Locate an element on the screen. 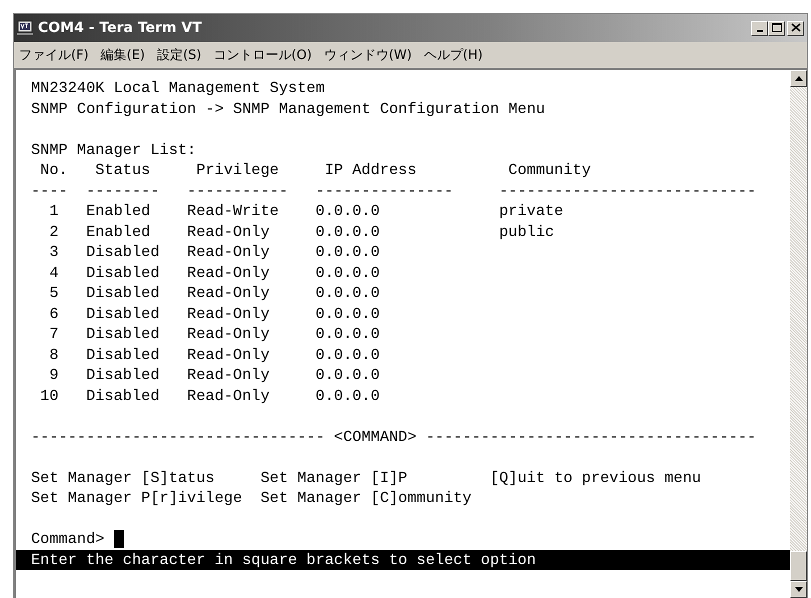  row-number: 3 is located at coordinates (53, 252).